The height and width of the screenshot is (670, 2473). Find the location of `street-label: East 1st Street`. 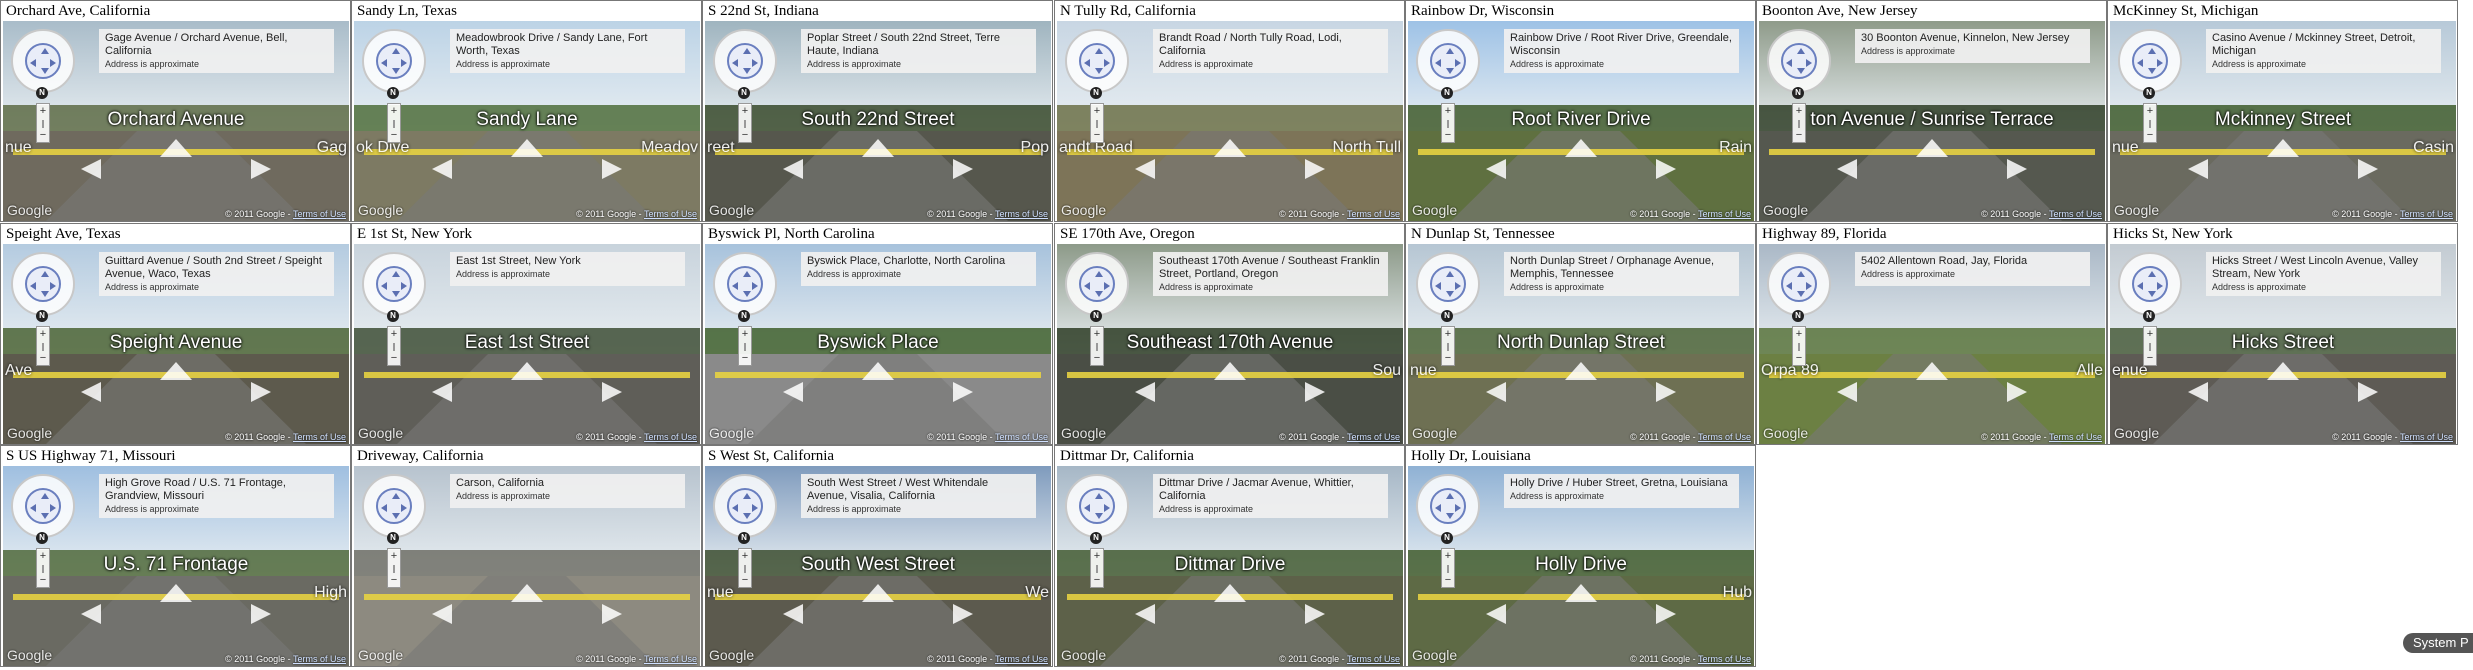

street-label: East 1st Street is located at coordinates (527, 343).